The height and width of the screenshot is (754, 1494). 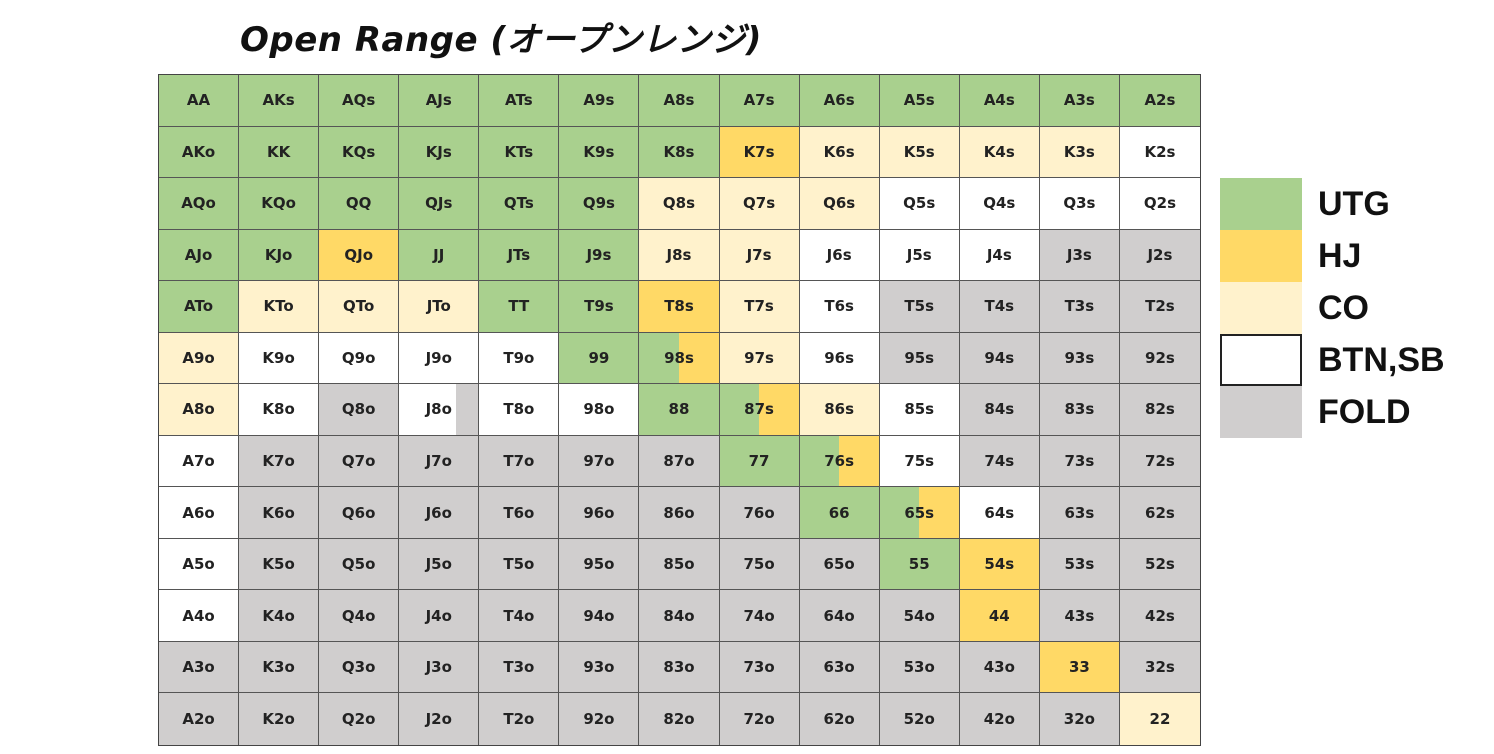 What do you see at coordinates (439, 410) in the screenshot?
I see `hand-cell-J8o: J8o` at bounding box center [439, 410].